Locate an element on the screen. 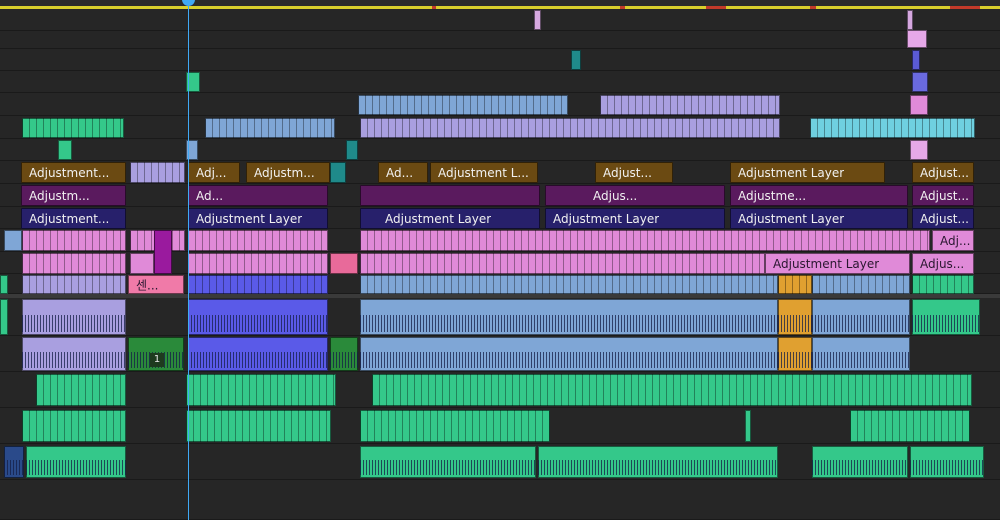 This screenshot has width=1000, height=520. nested-sequence-clip: 1 is located at coordinates (156, 354).